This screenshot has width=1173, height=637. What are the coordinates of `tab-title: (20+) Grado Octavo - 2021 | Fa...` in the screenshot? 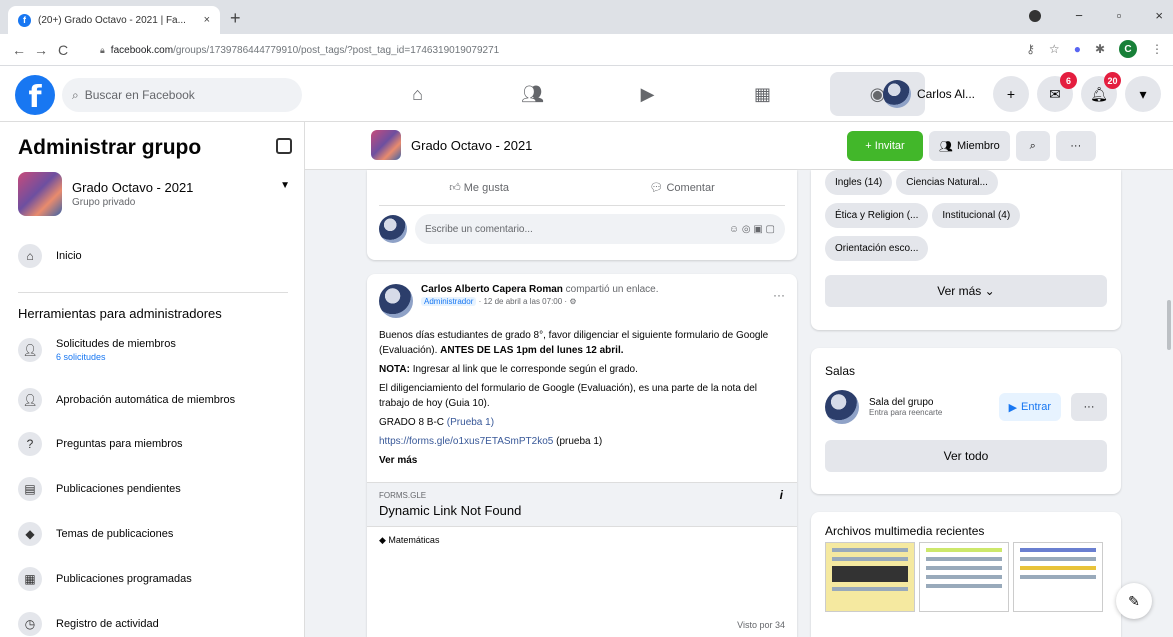 It's located at (112, 20).